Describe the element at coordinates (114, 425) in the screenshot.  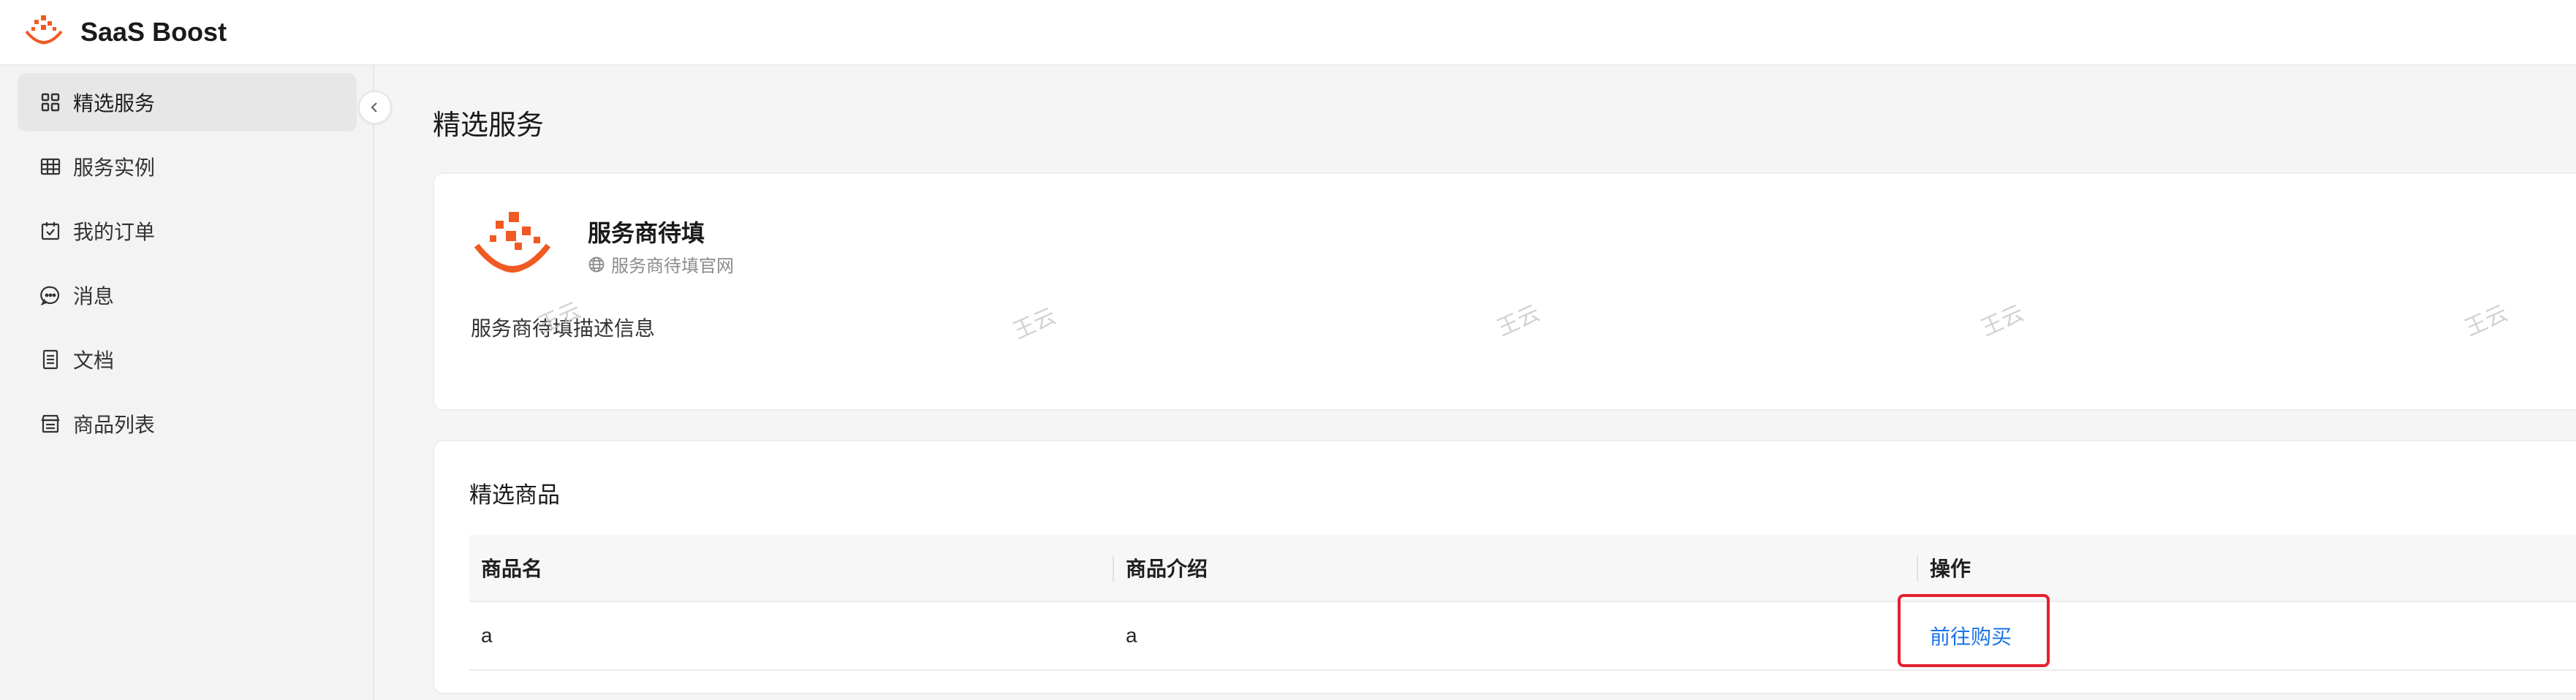
I see `sidebar-item-label: 商品列表` at that location.